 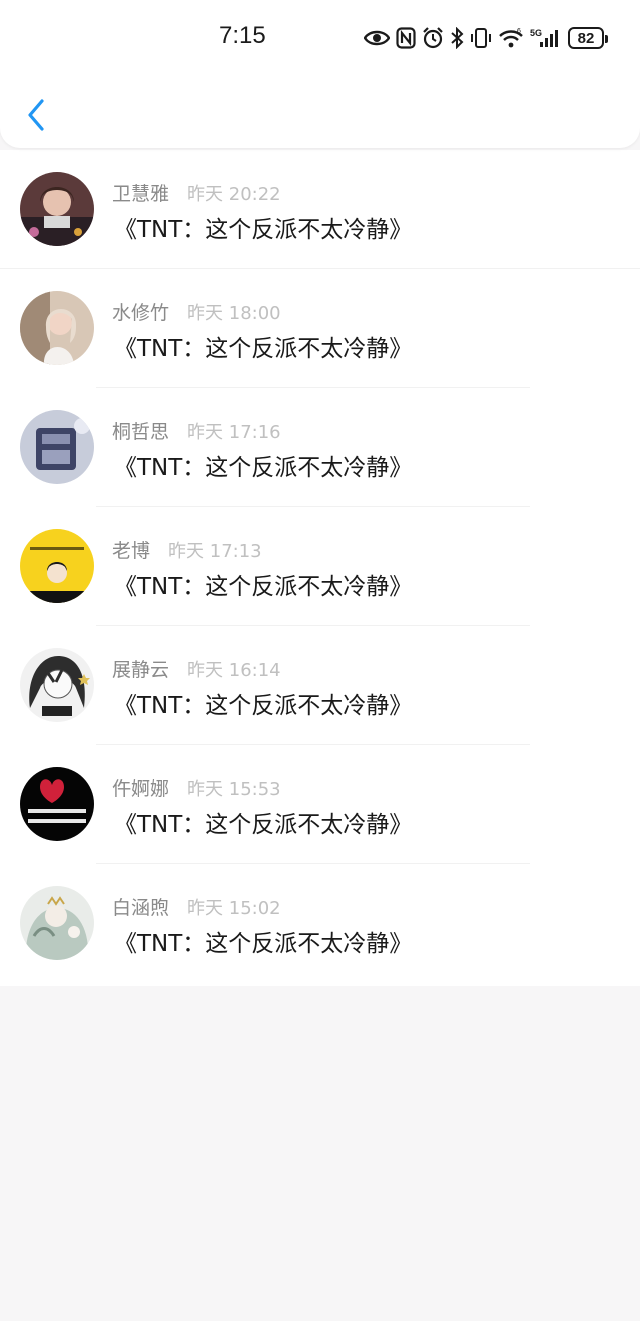 I want to click on timestamp: 昨天 15:02, so click(x=234, y=908).